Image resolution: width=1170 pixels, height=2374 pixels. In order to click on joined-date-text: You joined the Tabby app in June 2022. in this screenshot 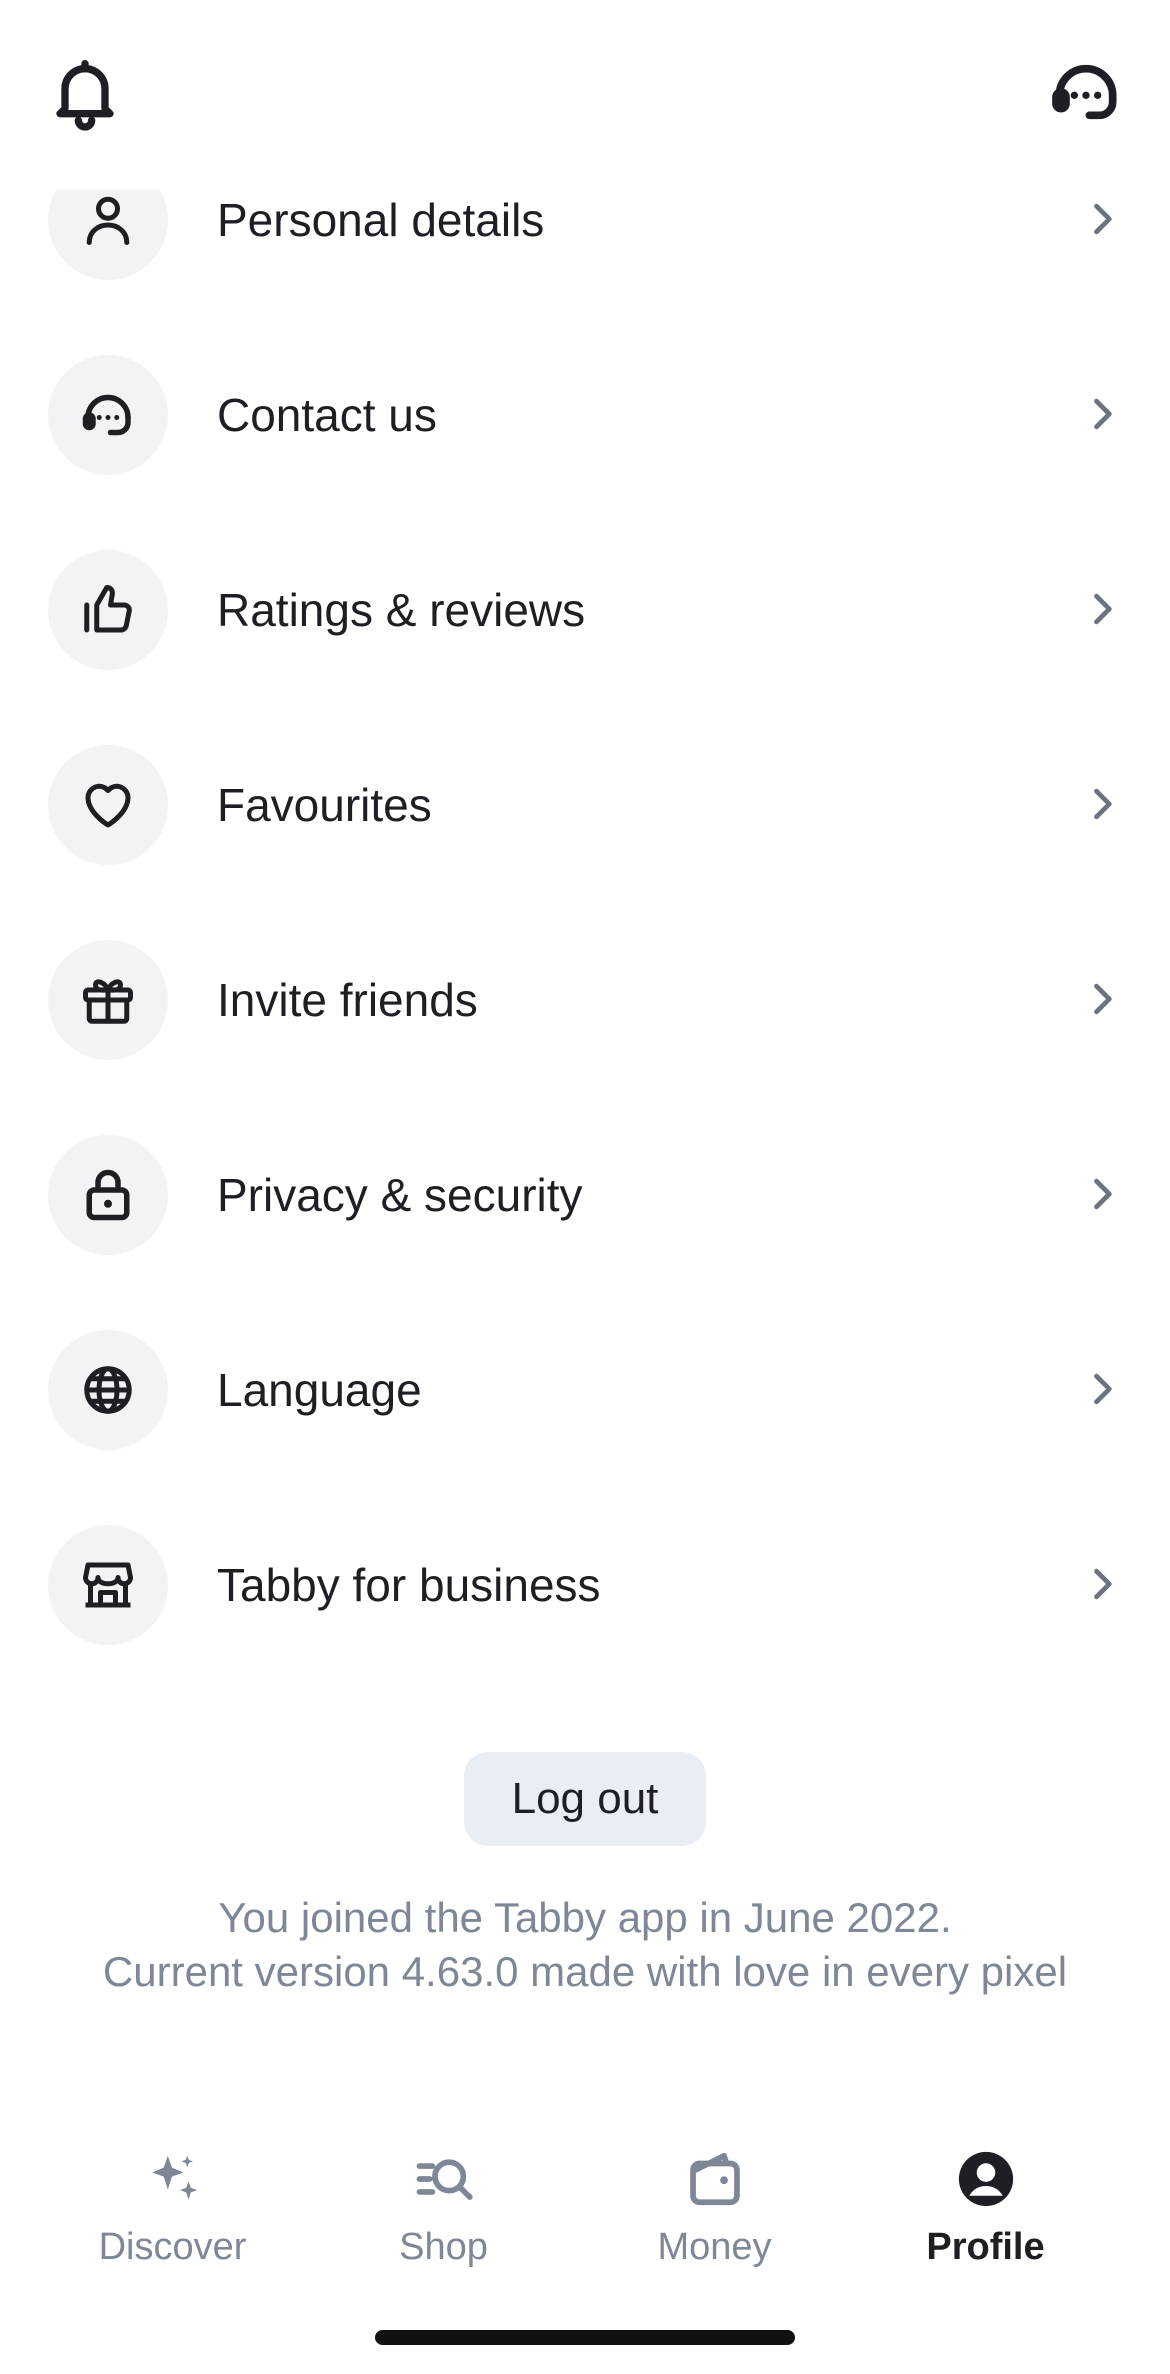, I will do `click(585, 1917)`.